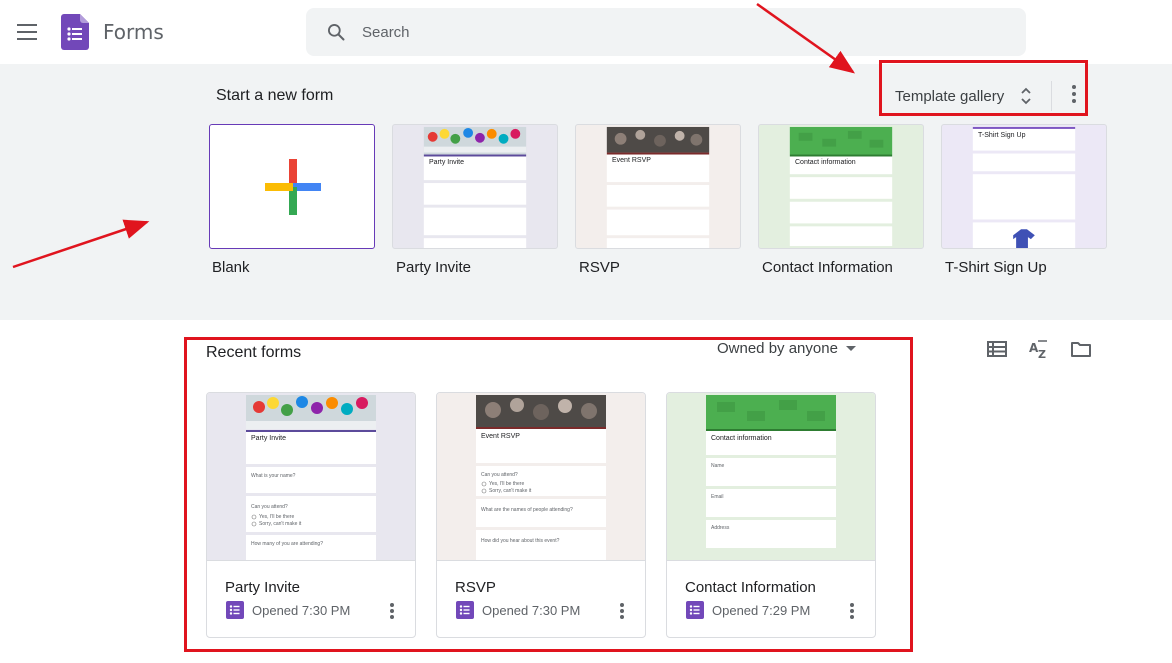 This screenshot has width=1172, height=663. I want to click on template-blank-label: Blank, so click(231, 267).